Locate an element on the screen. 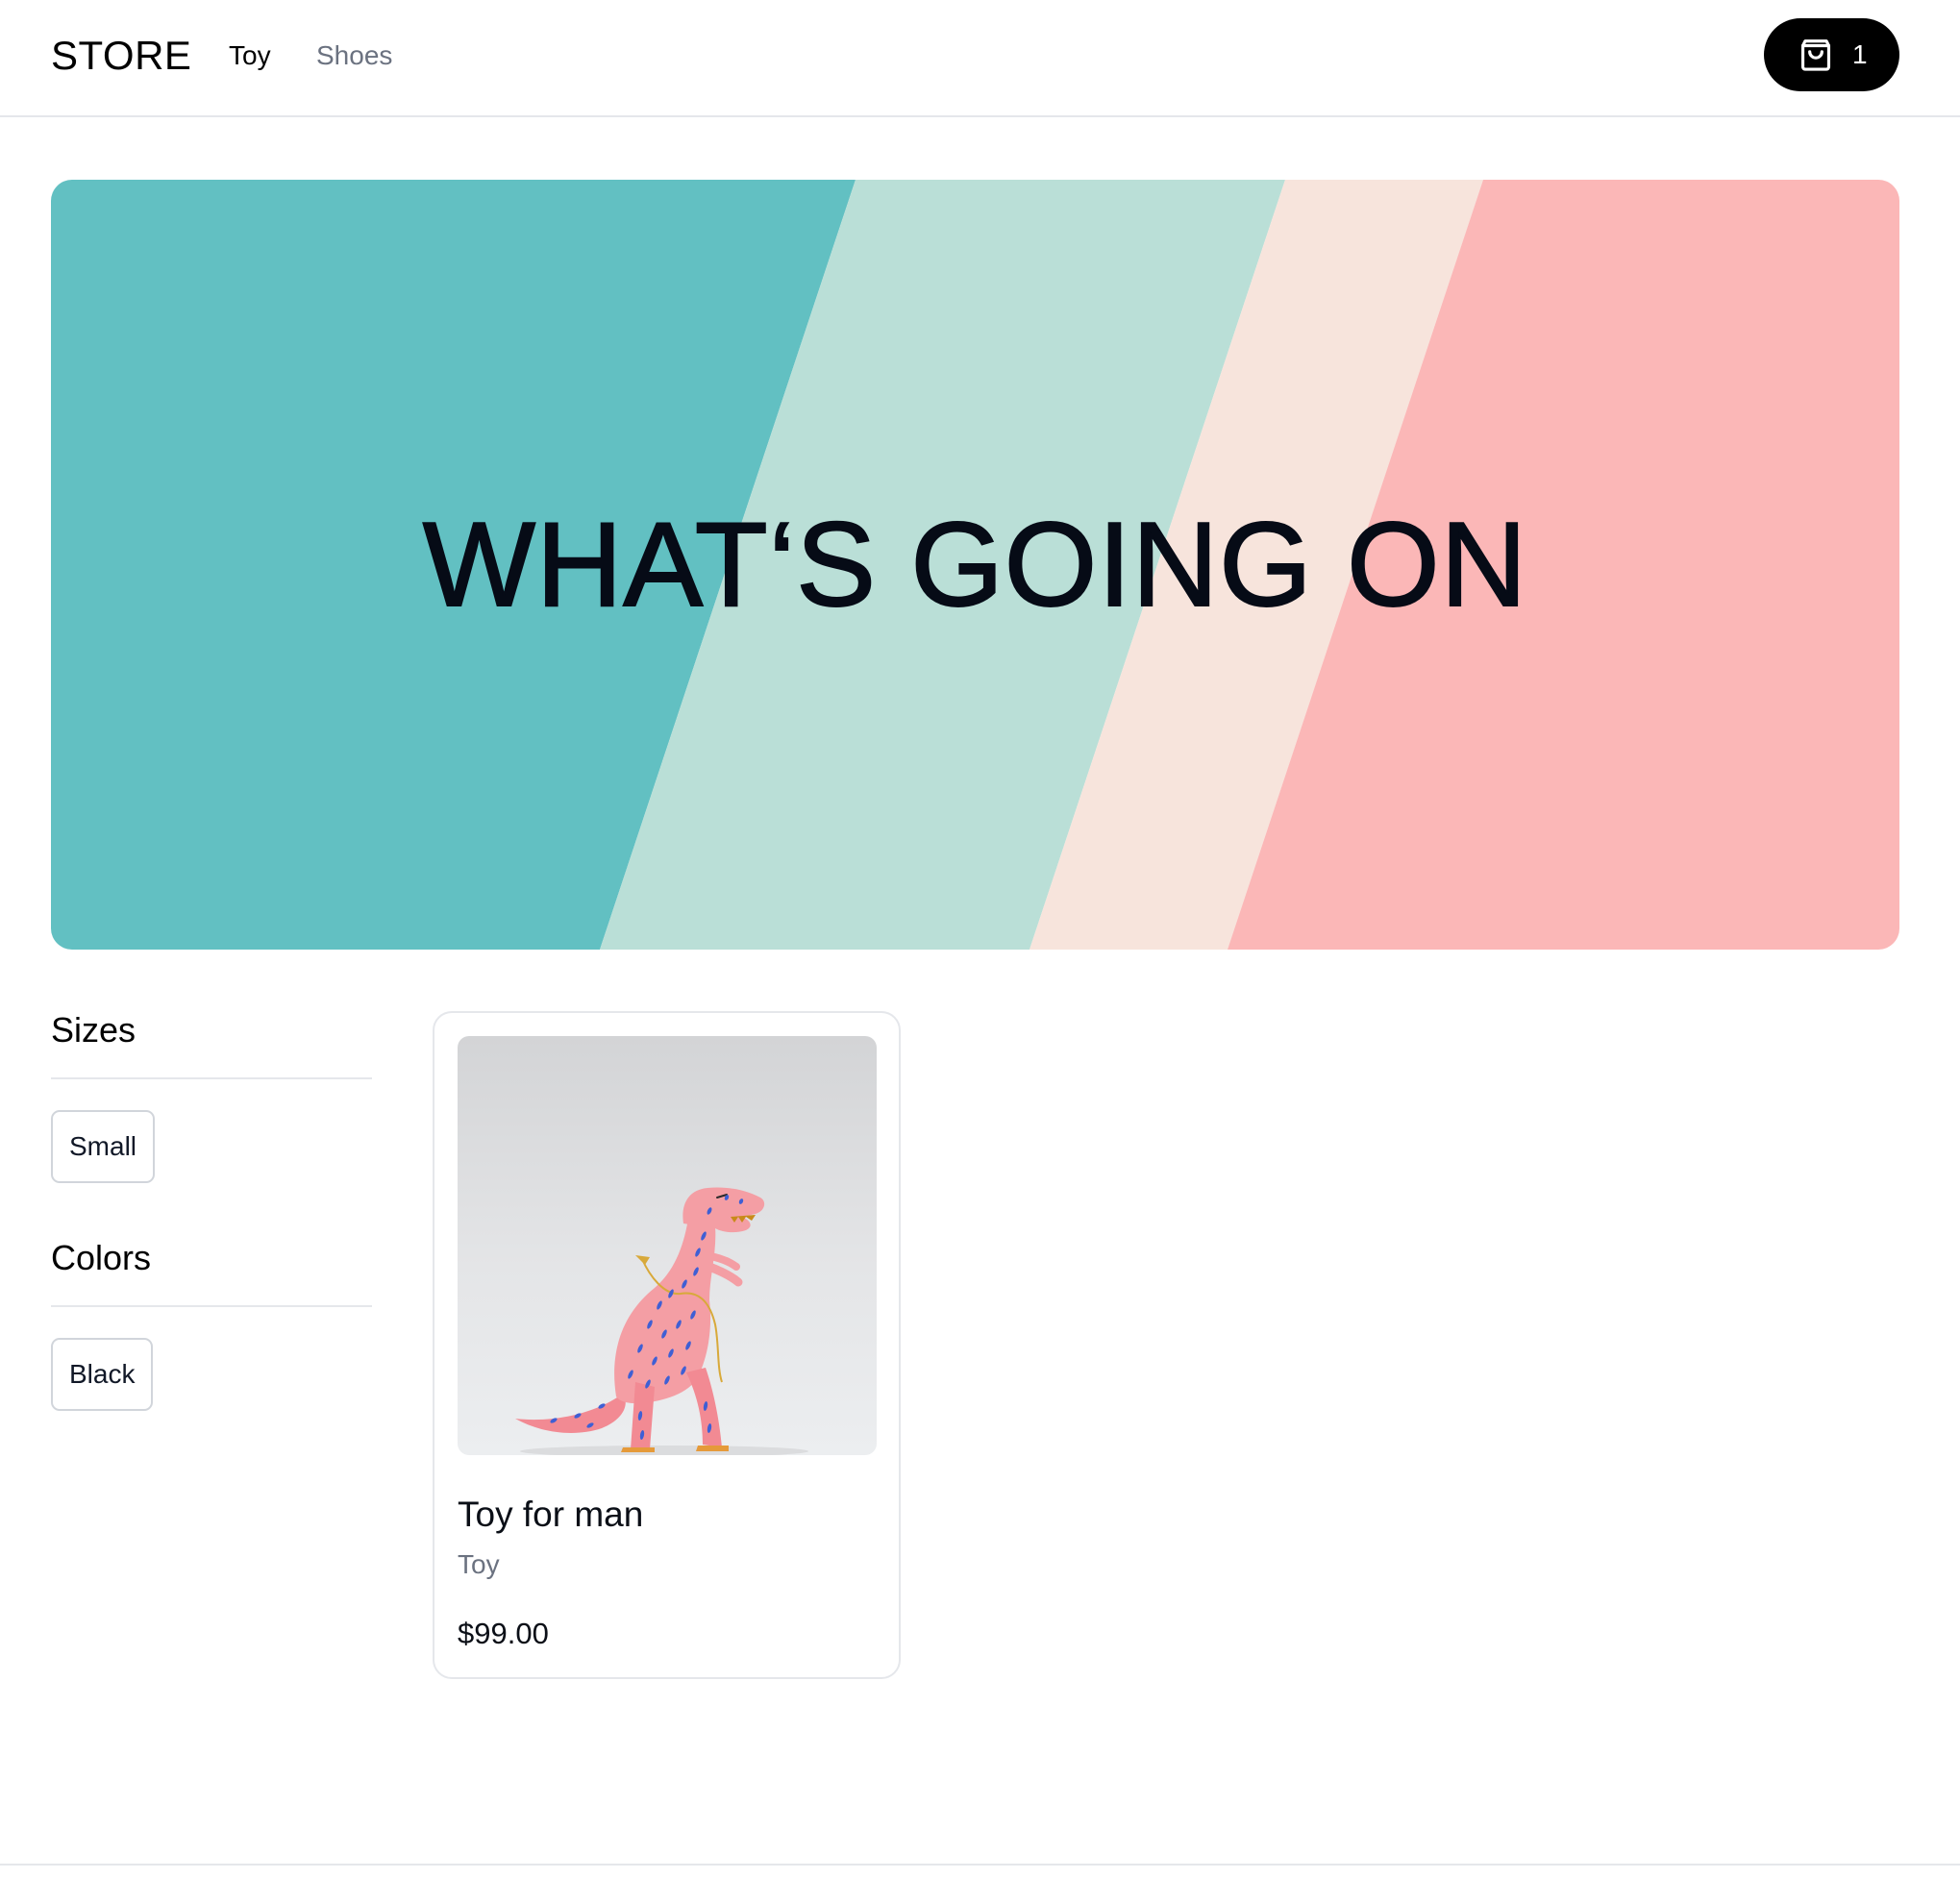 This screenshot has height=1903, width=1960. product-image is located at coordinates (667, 1245).